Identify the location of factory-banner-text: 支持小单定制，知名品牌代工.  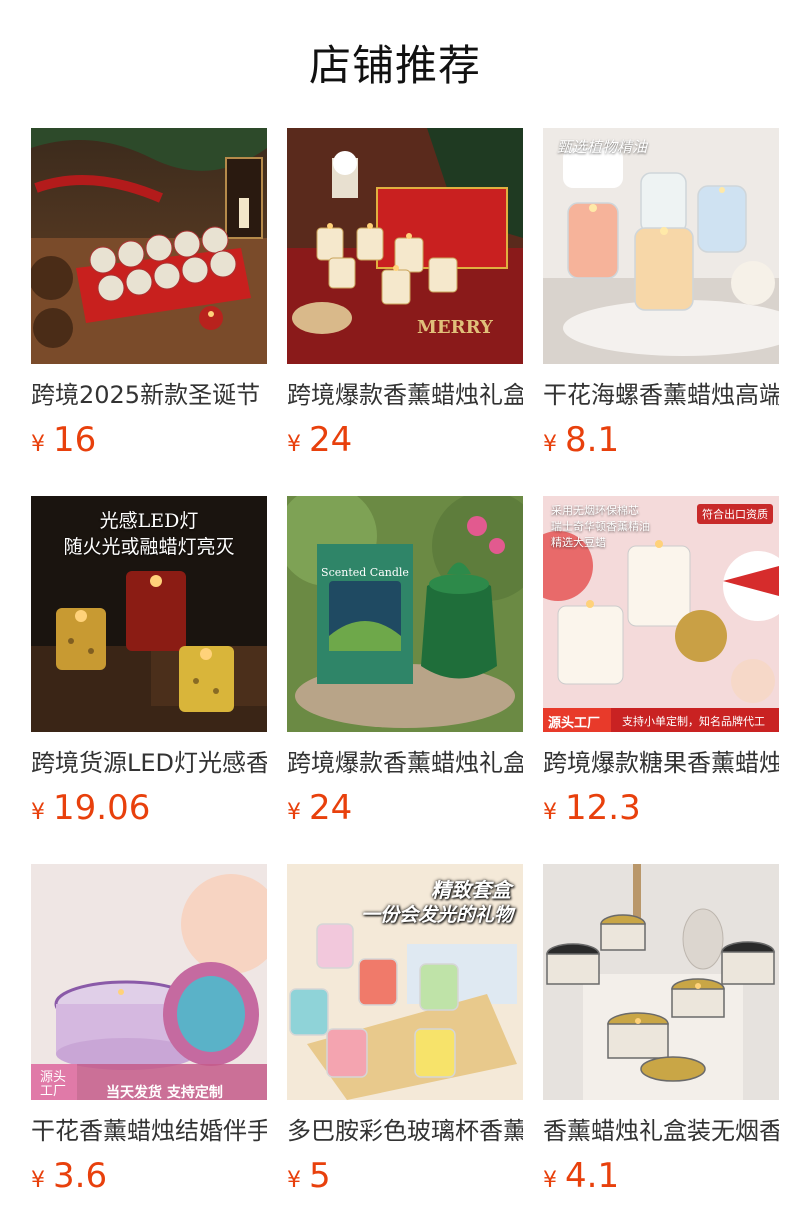
(693, 721).